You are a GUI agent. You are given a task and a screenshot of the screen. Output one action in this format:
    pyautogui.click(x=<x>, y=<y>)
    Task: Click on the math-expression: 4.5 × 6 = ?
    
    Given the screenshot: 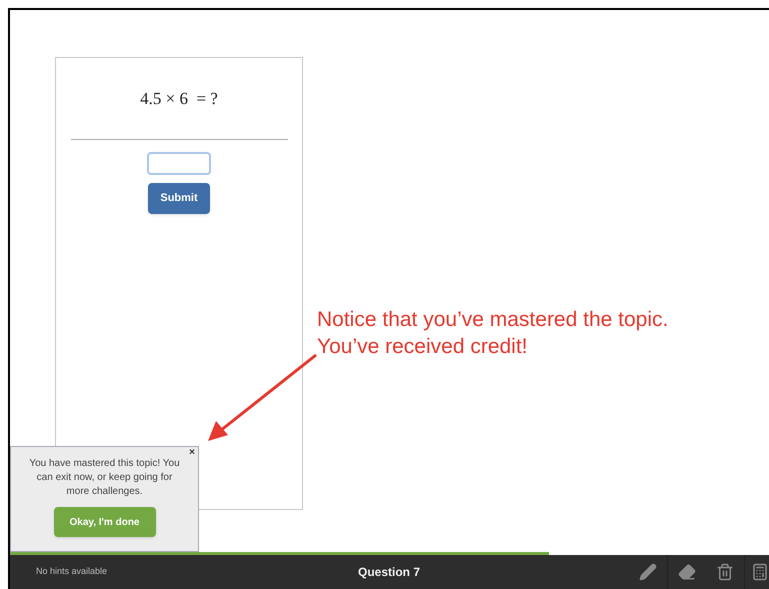 What is the action you would take?
    pyautogui.click(x=179, y=99)
    